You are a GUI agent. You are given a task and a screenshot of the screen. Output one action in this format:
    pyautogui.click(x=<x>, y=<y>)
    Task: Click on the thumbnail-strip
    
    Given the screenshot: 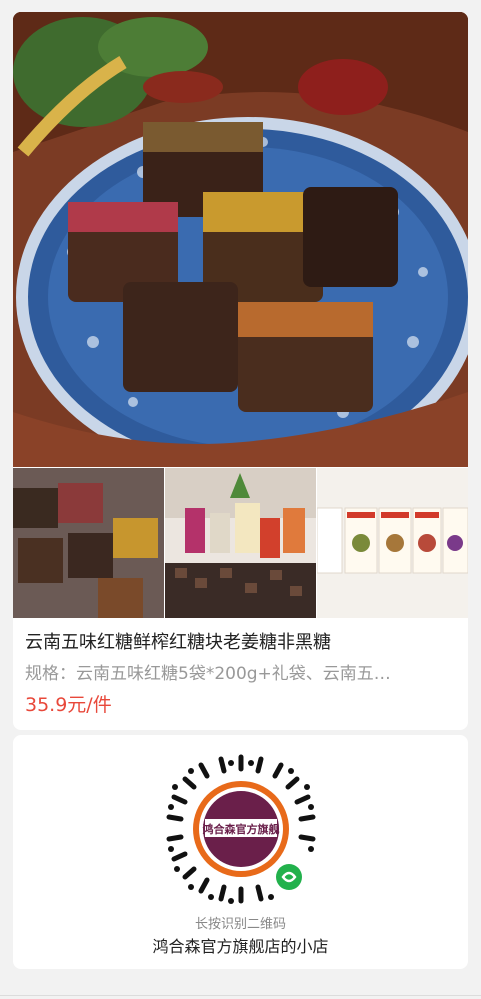 What is the action you would take?
    pyautogui.click(x=240, y=543)
    